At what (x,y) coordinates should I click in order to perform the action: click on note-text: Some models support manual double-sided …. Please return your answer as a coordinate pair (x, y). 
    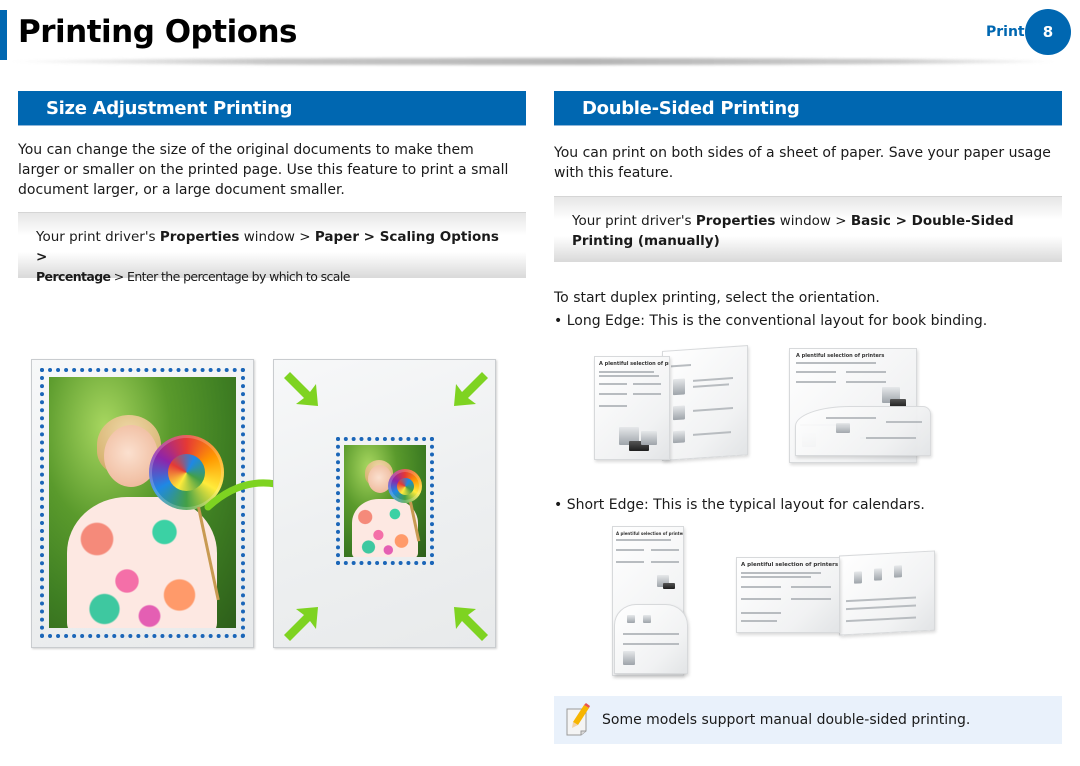
    Looking at the image, I should click on (786, 720).